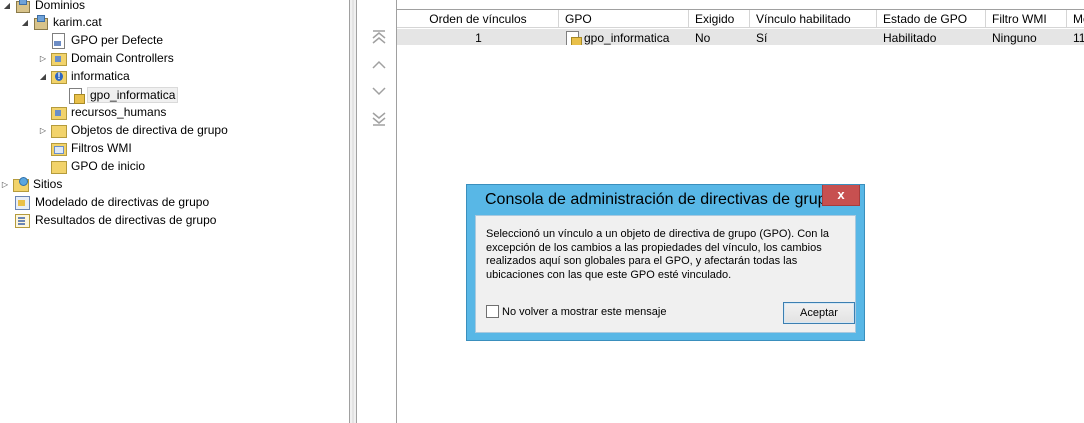  Describe the element at coordinates (379, 91) in the screenshot. I see `move-down-icon` at that location.